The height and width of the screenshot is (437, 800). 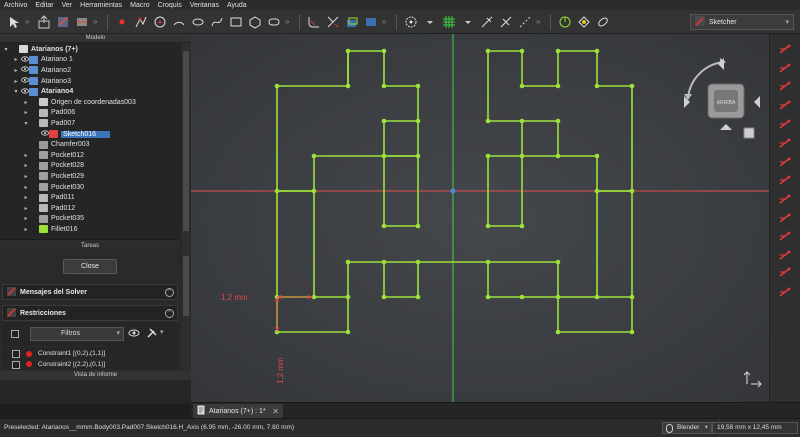 What do you see at coordinates (179, 22) in the screenshot?
I see `arc-icon` at bounding box center [179, 22].